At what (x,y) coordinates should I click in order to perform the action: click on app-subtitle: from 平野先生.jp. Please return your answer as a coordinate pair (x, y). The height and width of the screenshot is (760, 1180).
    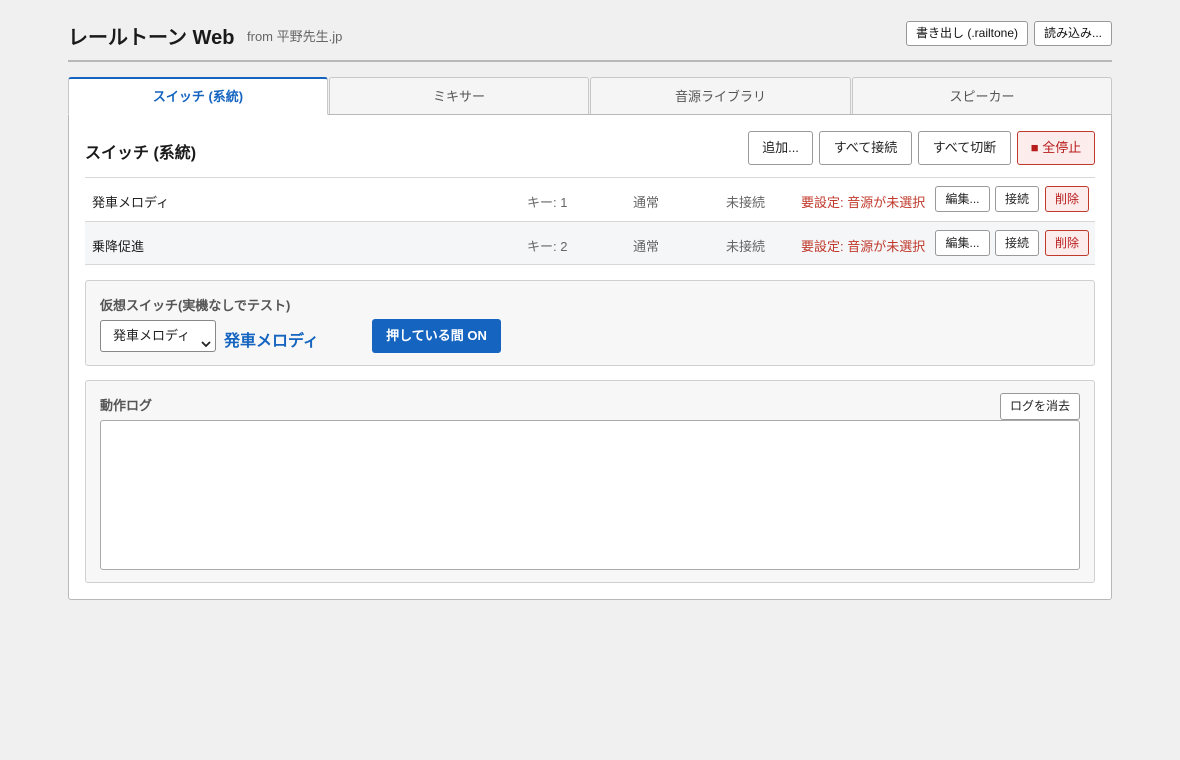
    Looking at the image, I should click on (295, 36).